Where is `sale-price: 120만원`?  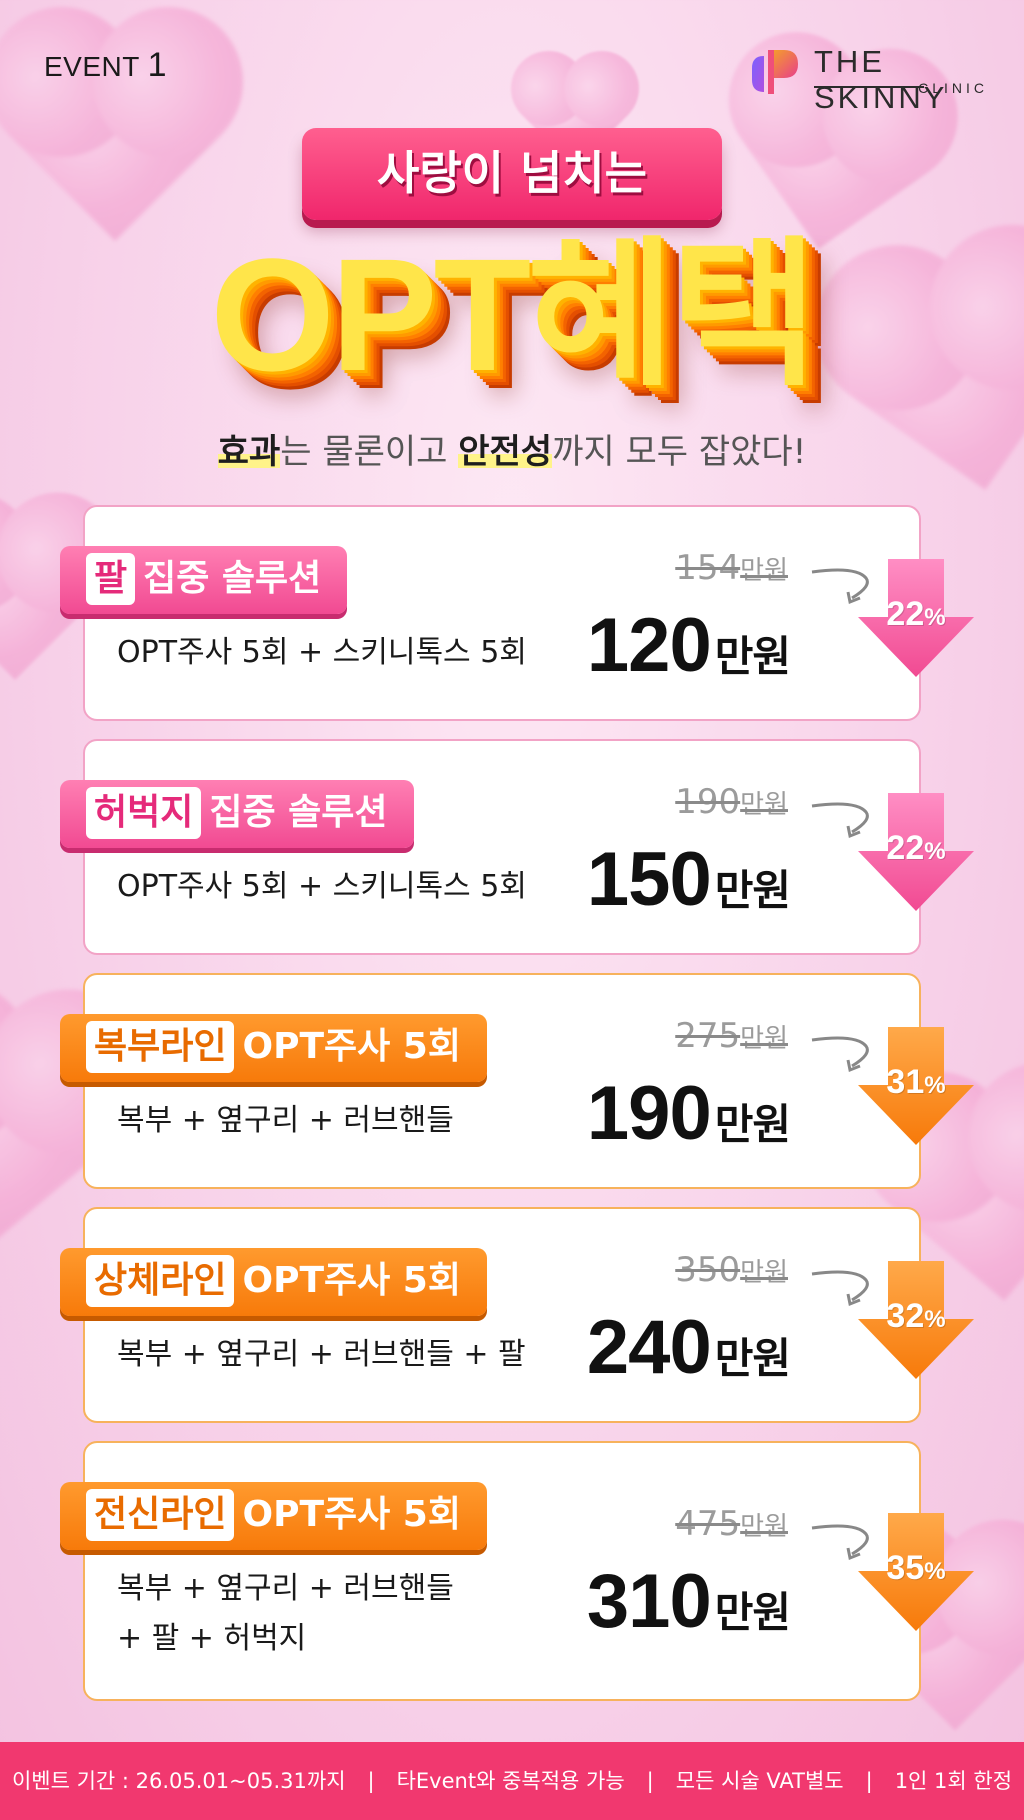
sale-price: 120만원 is located at coordinates (688, 645).